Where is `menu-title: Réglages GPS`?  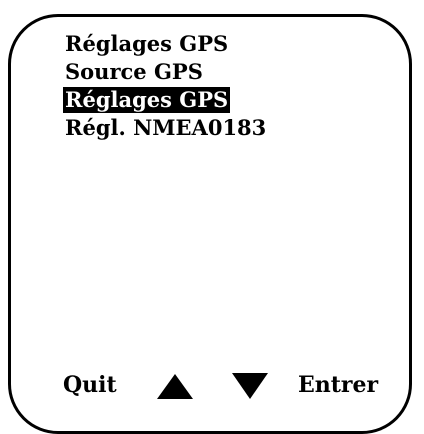
menu-title: Réglages GPS is located at coordinates (147, 43).